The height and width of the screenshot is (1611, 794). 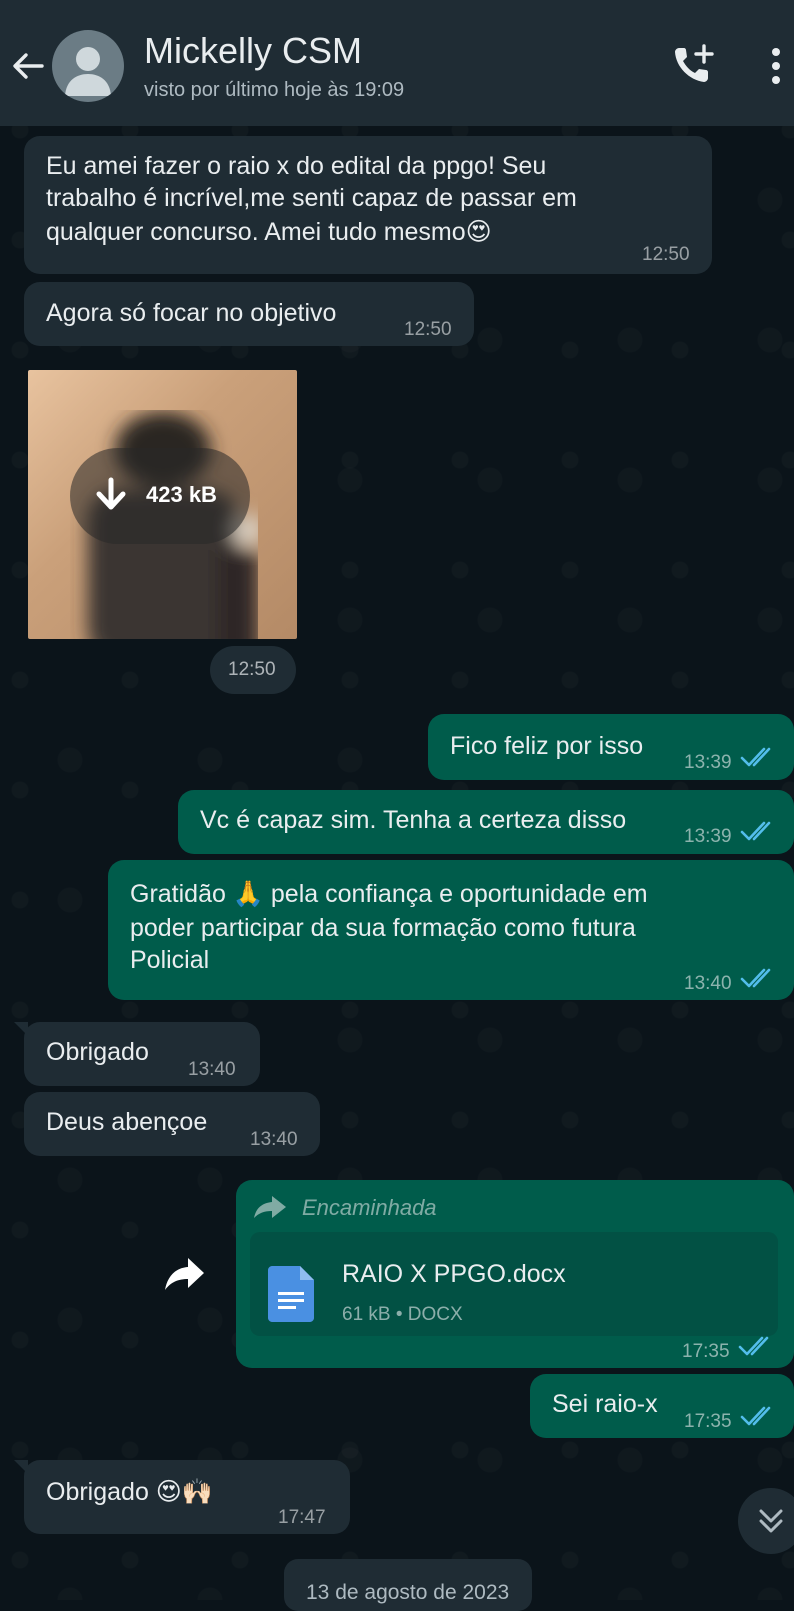 I want to click on document-file-name: RAIO X PPGO.docx, so click(x=454, y=1274).